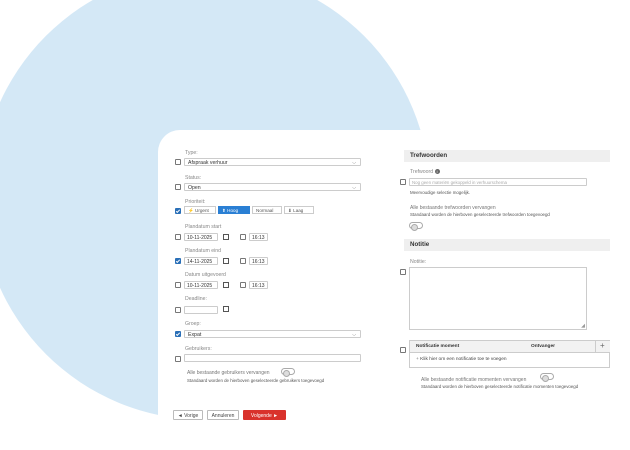 The image size is (630, 450). I want to click on note-label: Notitie:, so click(418, 262).